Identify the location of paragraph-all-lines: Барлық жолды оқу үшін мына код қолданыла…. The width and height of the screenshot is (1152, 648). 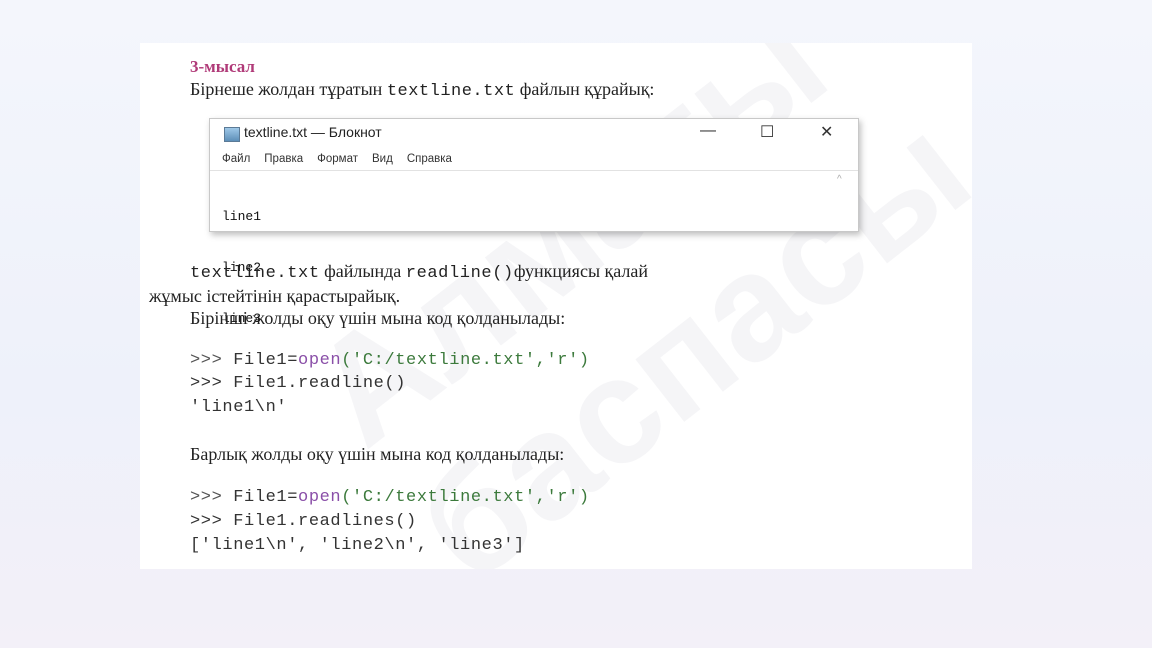
(377, 454).